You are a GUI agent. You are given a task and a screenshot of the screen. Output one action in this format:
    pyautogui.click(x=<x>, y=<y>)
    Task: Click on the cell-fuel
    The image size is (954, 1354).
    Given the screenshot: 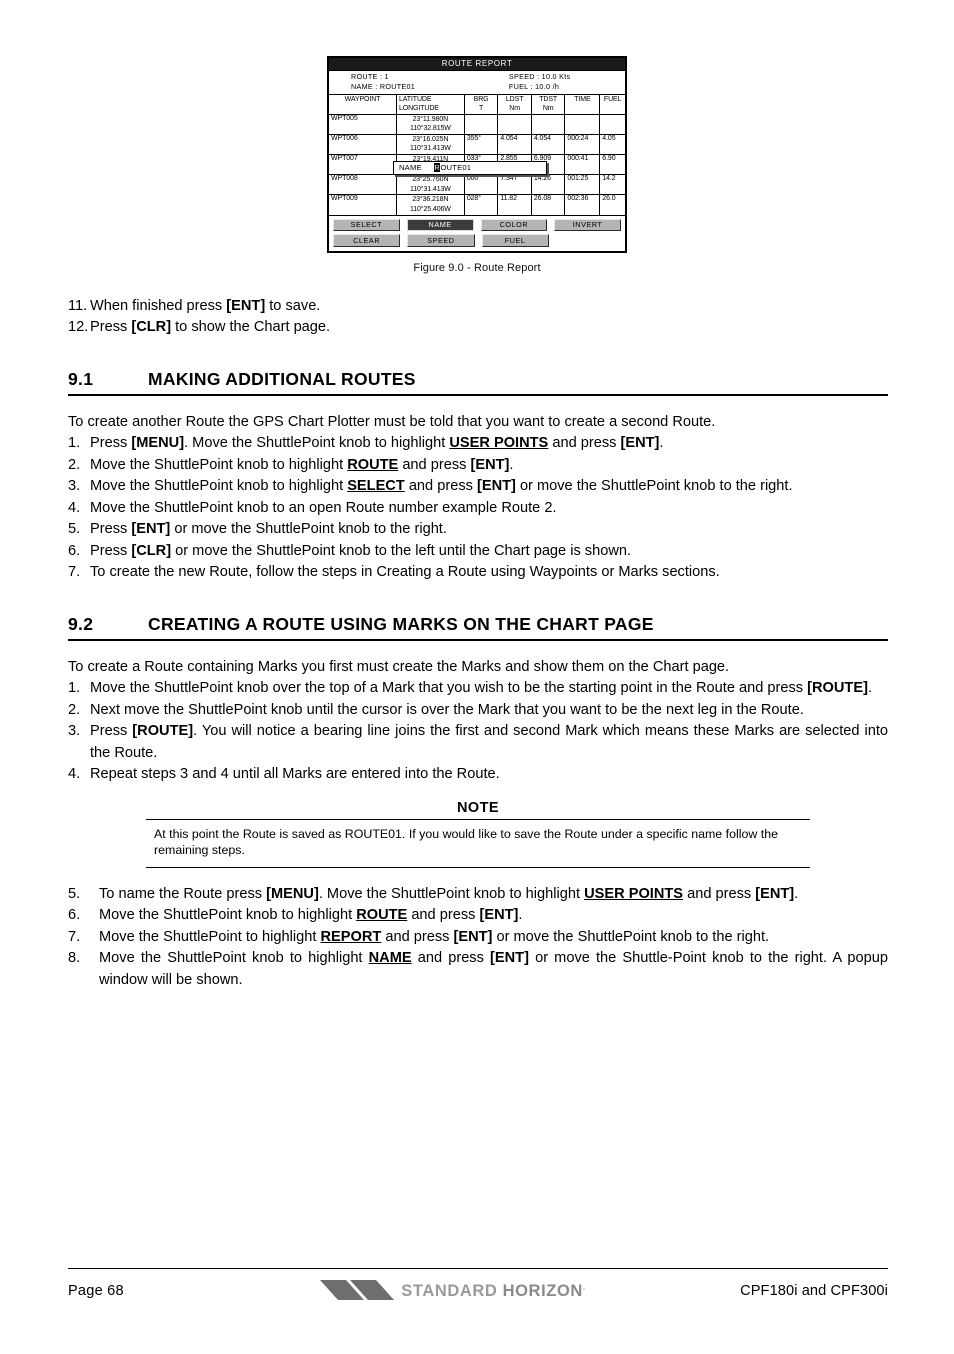 What is the action you would take?
    pyautogui.click(x=612, y=124)
    